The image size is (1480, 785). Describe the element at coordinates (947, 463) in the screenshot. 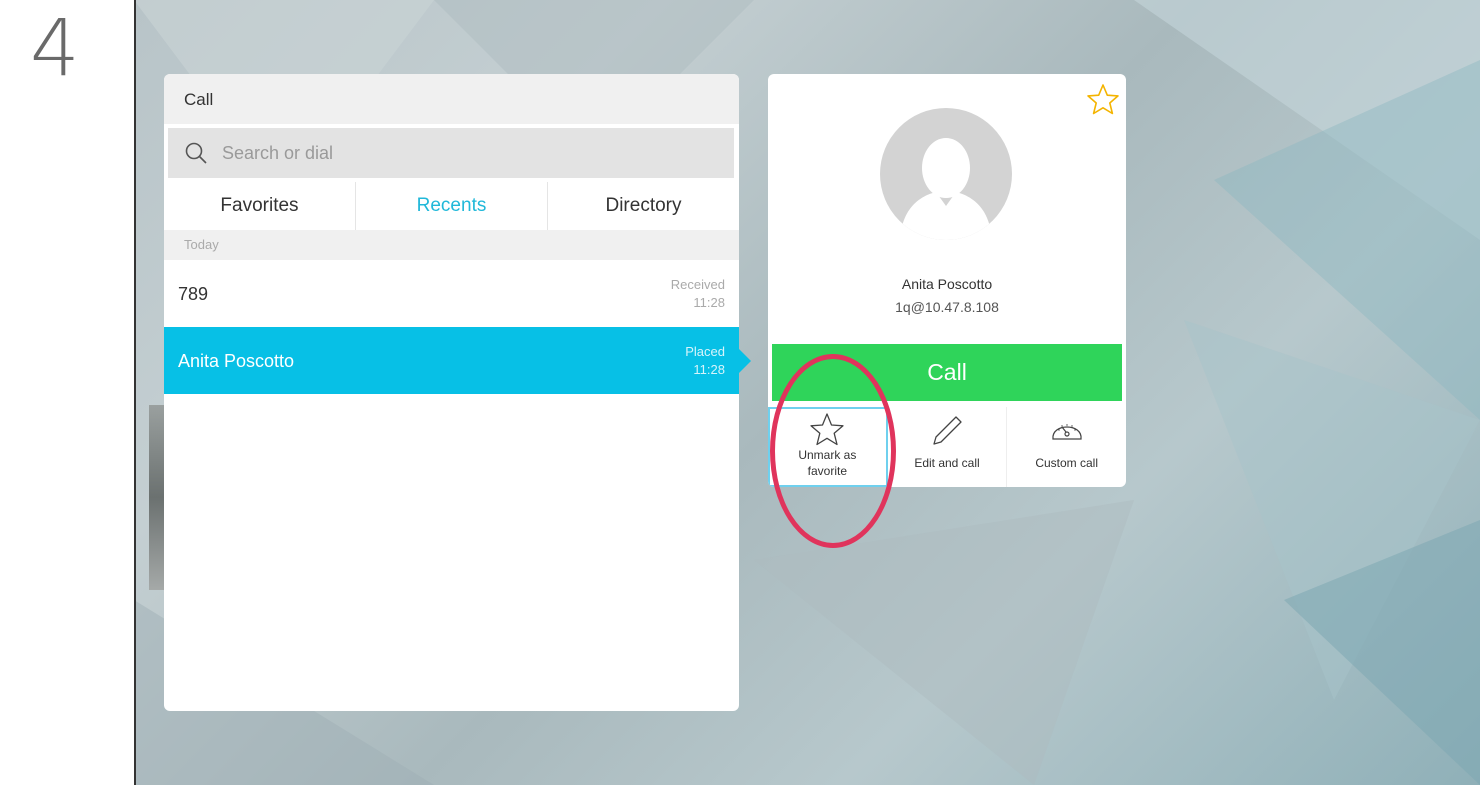

I see `action-label: Edit and call` at that location.